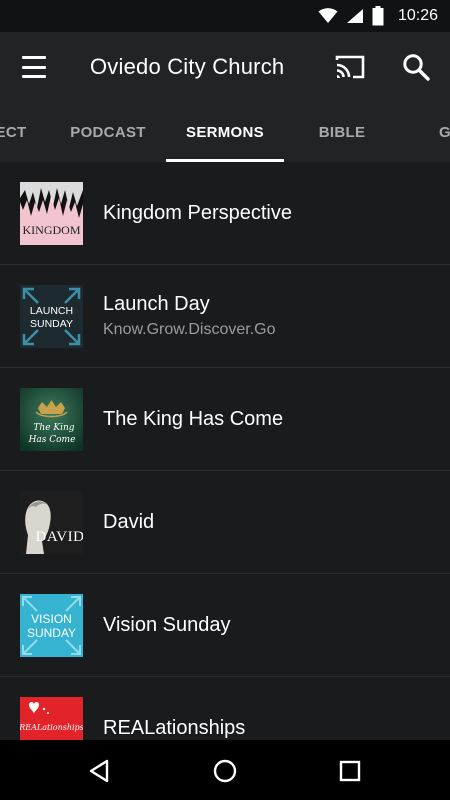  I want to click on tab-bible: BIBLE, so click(342, 132).